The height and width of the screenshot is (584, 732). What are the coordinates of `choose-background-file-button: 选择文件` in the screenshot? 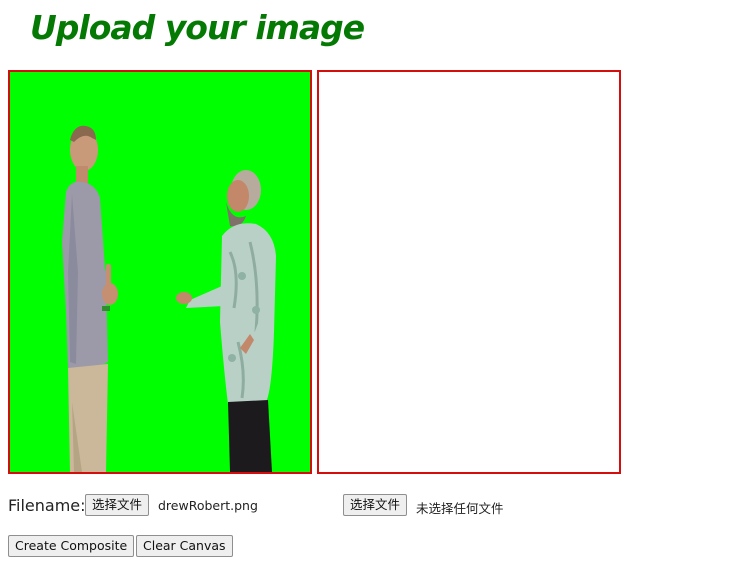 It's located at (375, 505).